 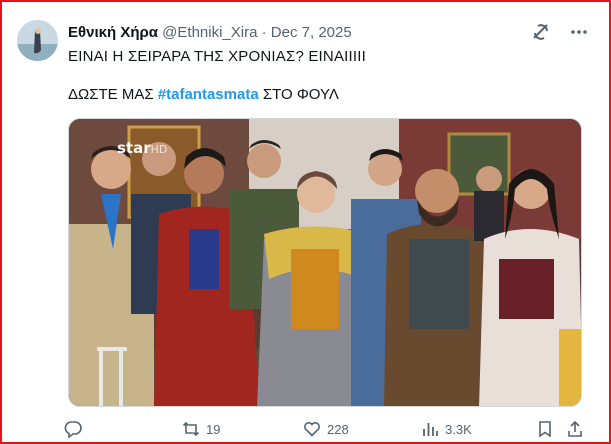 I want to click on like-button: 228, so click(x=326, y=429).